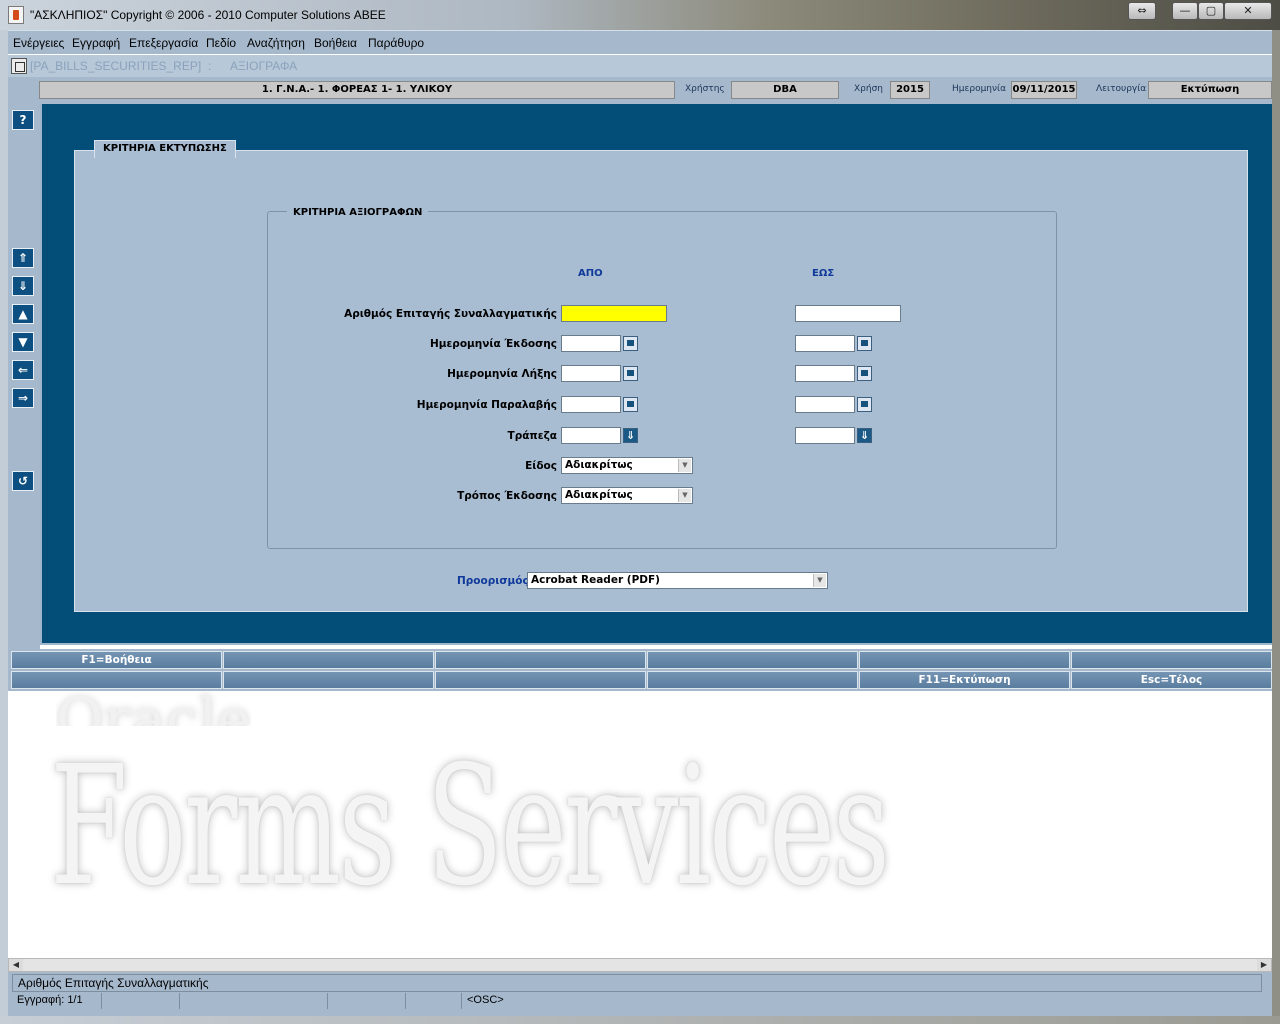 The height and width of the screenshot is (1024, 1280). What do you see at coordinates (591, 404) in the screenshot?
I see `receipt-date-from-field` at bounding box center [591, 404].